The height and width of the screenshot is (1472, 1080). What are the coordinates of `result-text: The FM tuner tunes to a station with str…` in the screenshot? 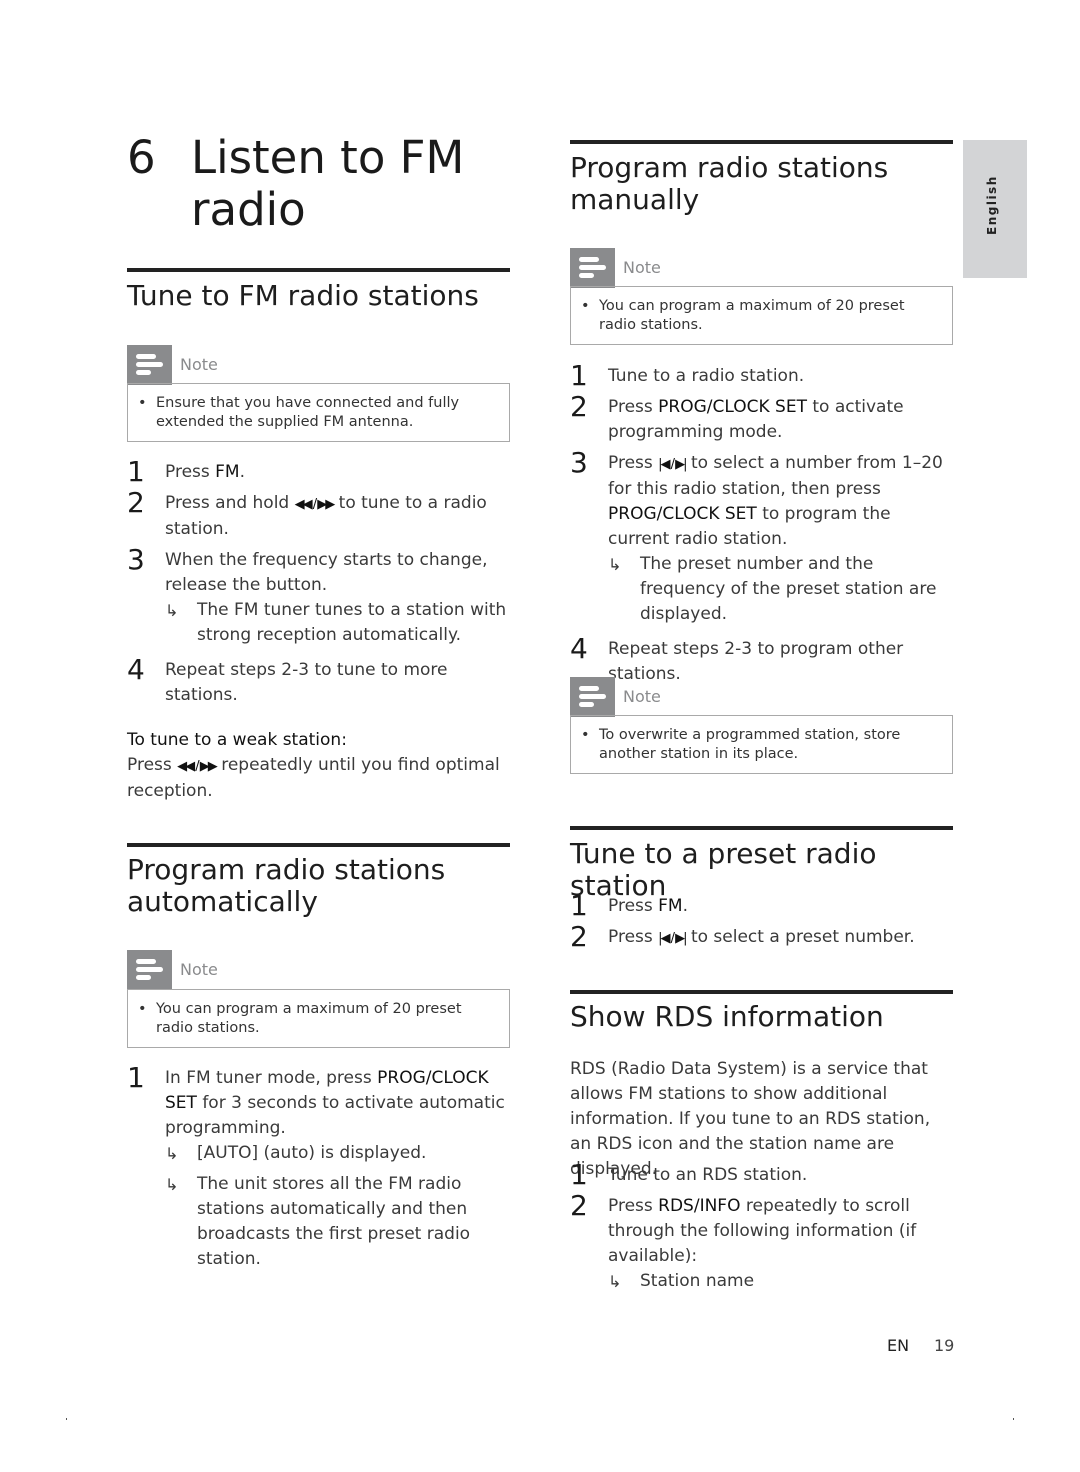 It's located at (352, 622).